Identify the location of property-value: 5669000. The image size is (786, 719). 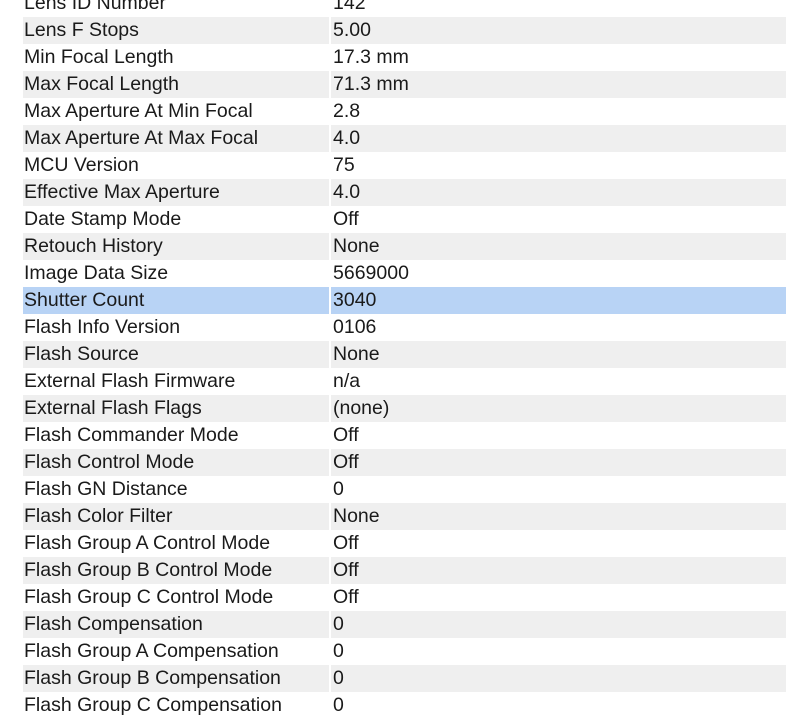
(371, 273).